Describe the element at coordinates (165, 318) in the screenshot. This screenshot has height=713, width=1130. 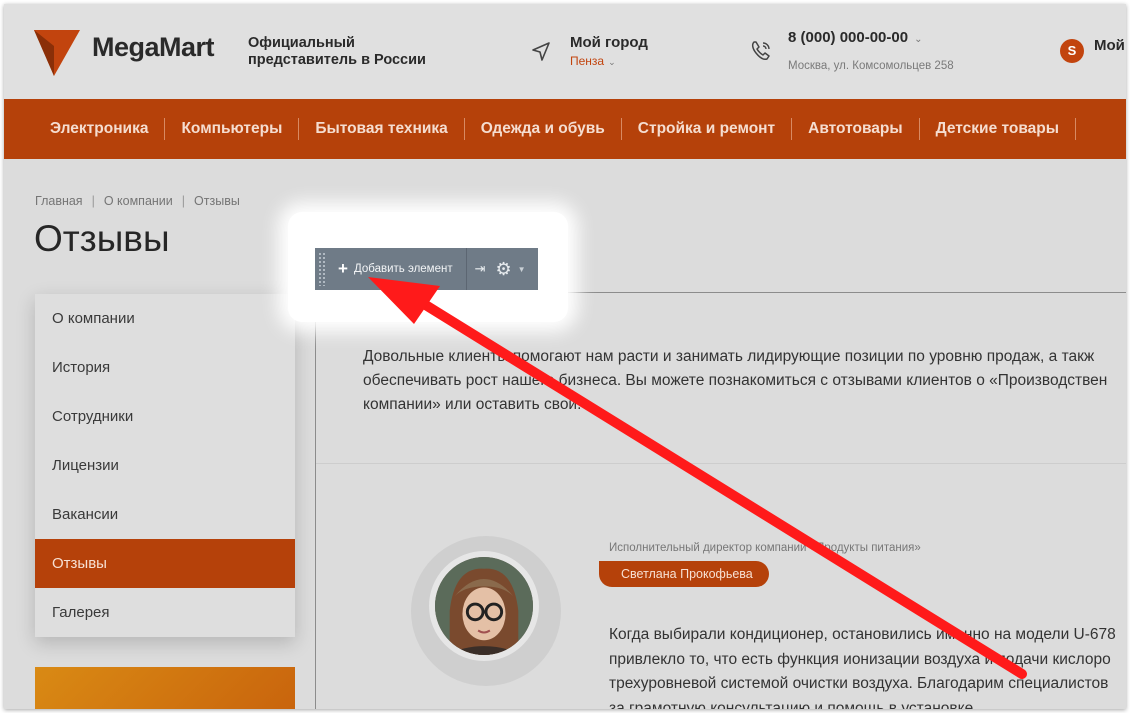
I see `sidebar-item-about: О компании` at that location.